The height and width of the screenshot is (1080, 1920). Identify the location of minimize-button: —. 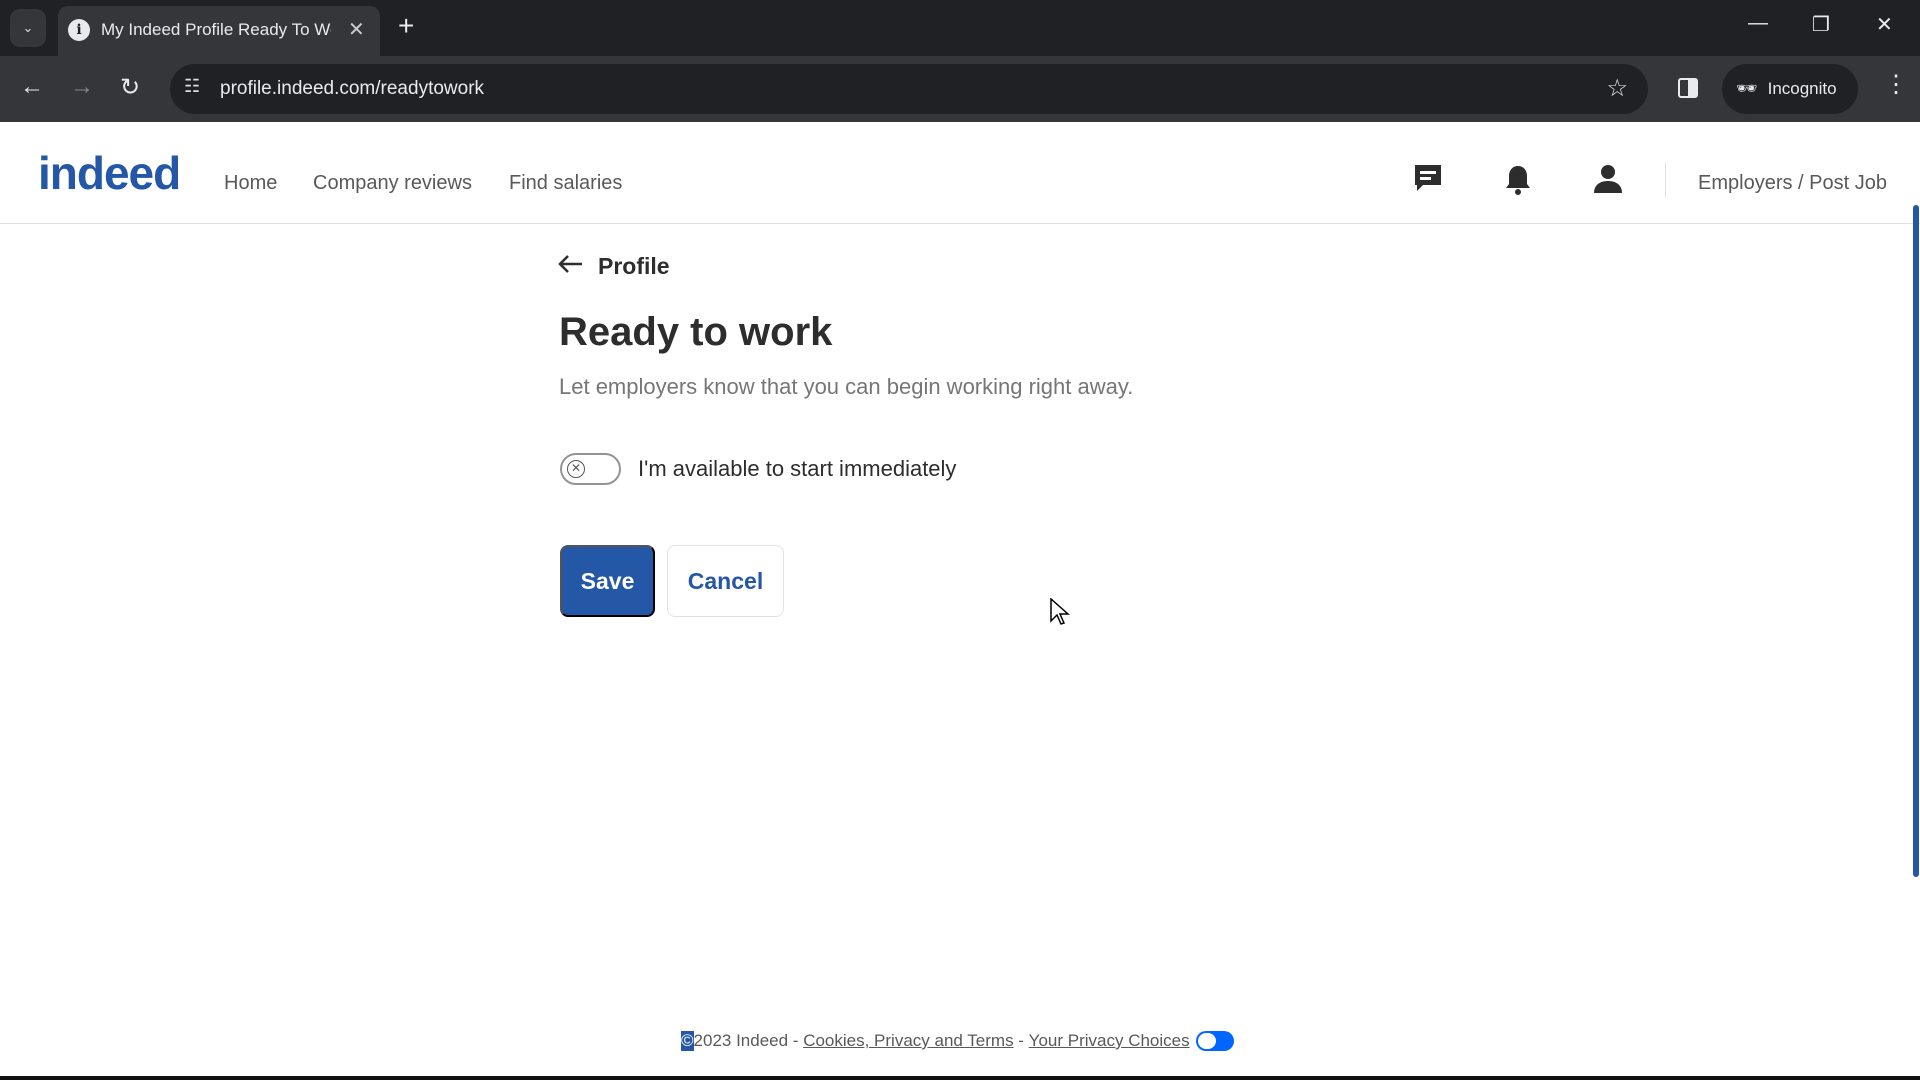
(1758, 23).